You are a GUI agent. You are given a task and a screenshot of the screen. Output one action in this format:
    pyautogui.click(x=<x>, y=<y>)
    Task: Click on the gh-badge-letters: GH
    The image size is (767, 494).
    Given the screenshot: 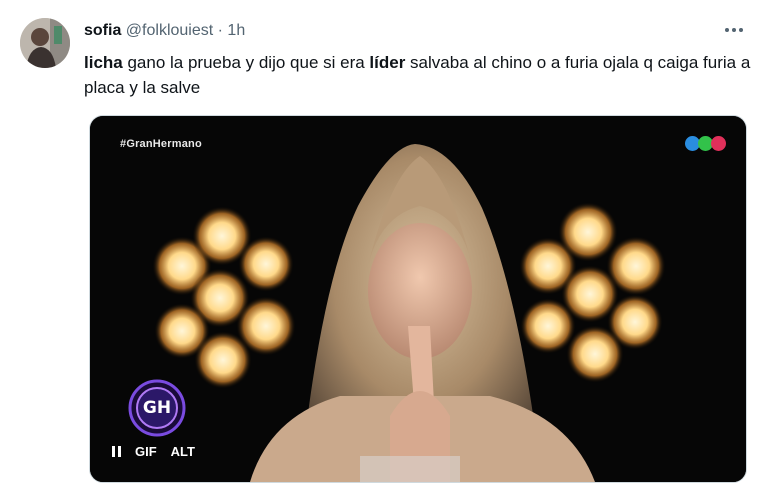 What is the action you would take?
    pyautogui.click(x=157, y=408)
    